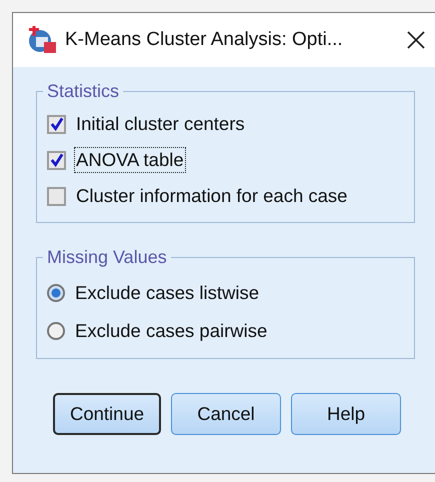 This screenshot has height=482, width=435. Describe the element at coordinates (160, 124) in the screenshot. I see `checkbox-label: Initial cluster centers` at that location.